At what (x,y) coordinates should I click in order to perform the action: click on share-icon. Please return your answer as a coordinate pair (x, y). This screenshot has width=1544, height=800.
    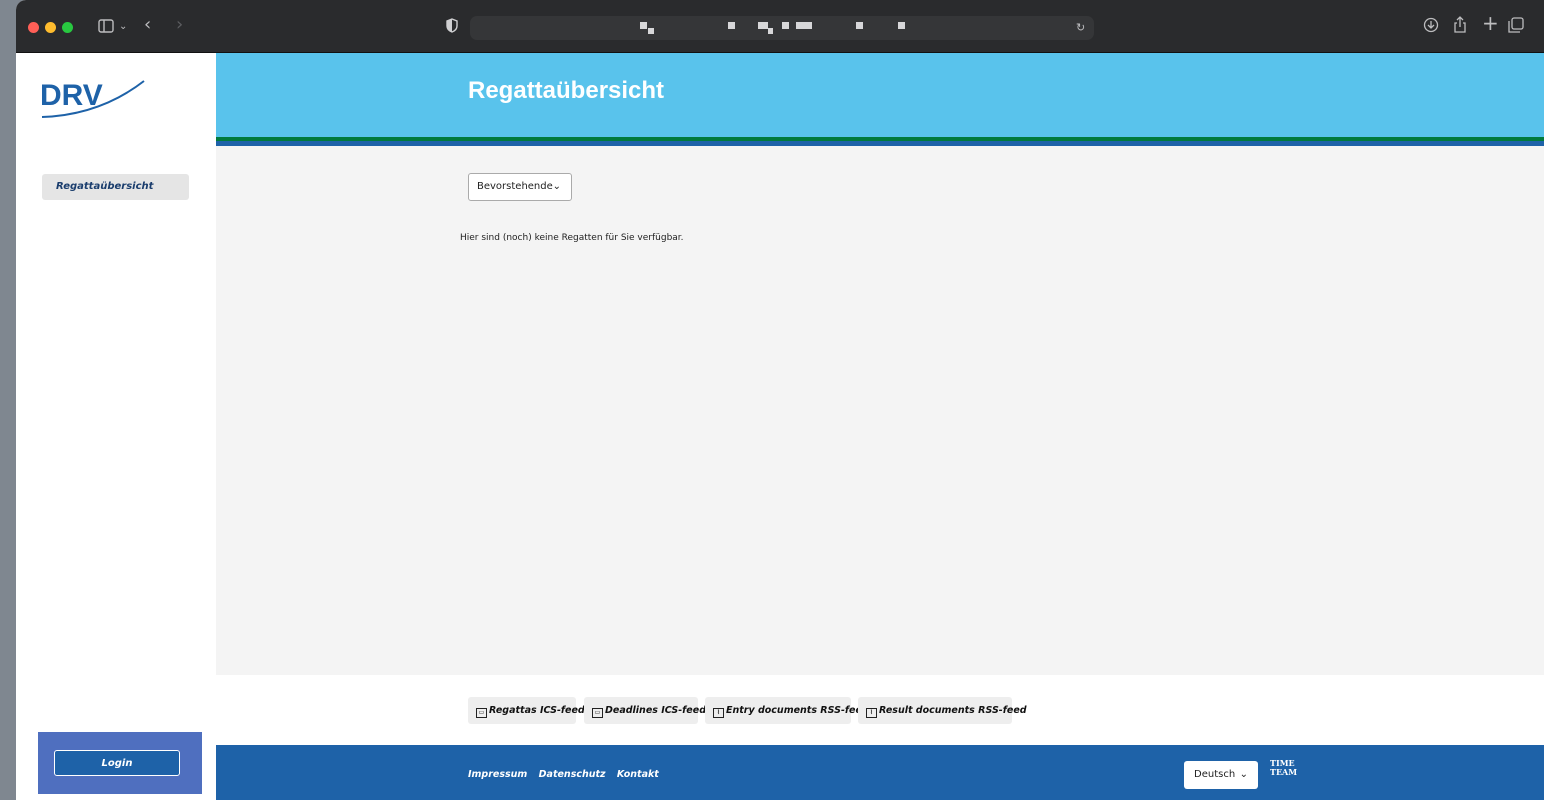
    Looking at the image, I should click on (1460, 27).